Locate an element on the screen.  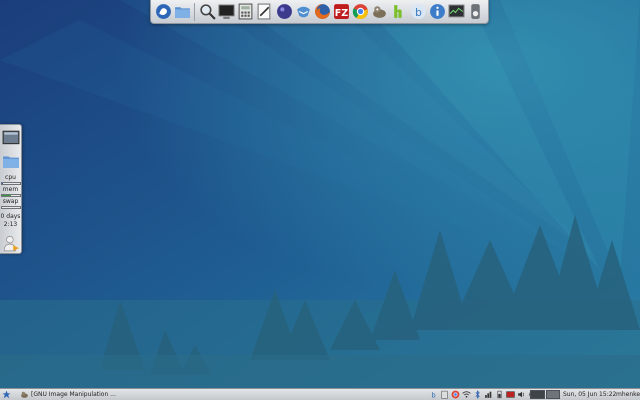
bittorrent-tray-icon: b is located at coordinates (433, 395).